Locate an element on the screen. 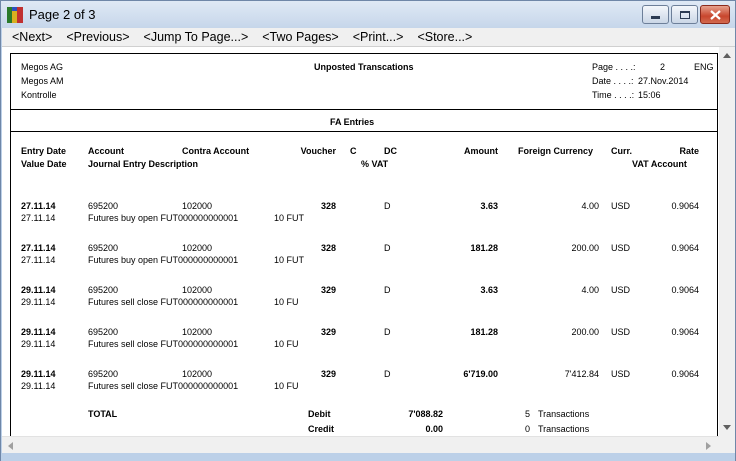 The image size is (736, 461). col-c: C is located at coordinates (353, 151).